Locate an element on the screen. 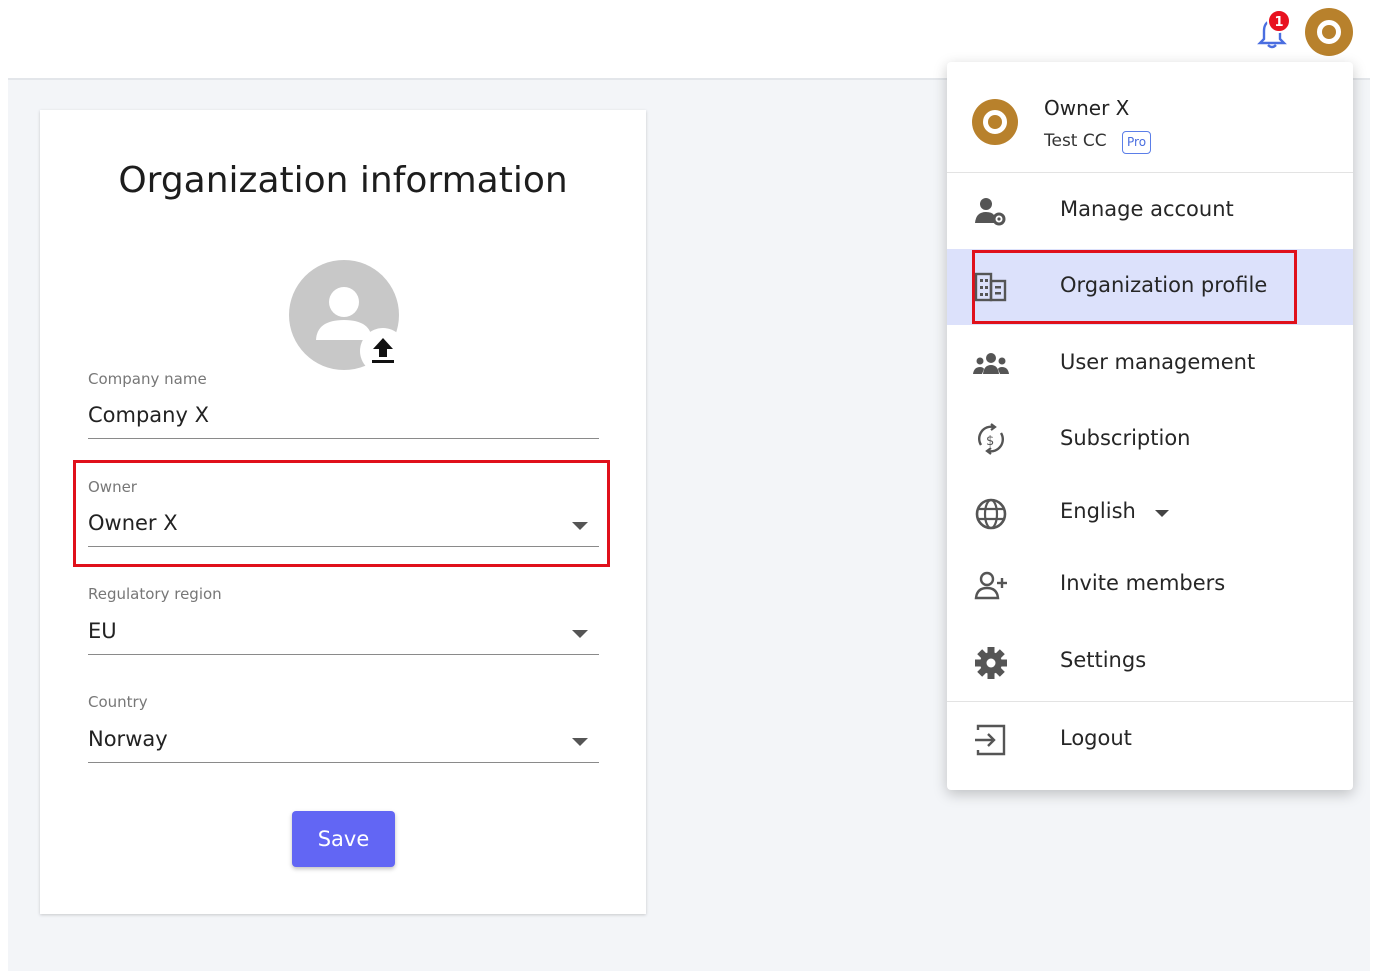 Image resolution: width=1375 pixels, height=971 pixels. menu-user-name: Owner X is located at coordinates (1087, 108).